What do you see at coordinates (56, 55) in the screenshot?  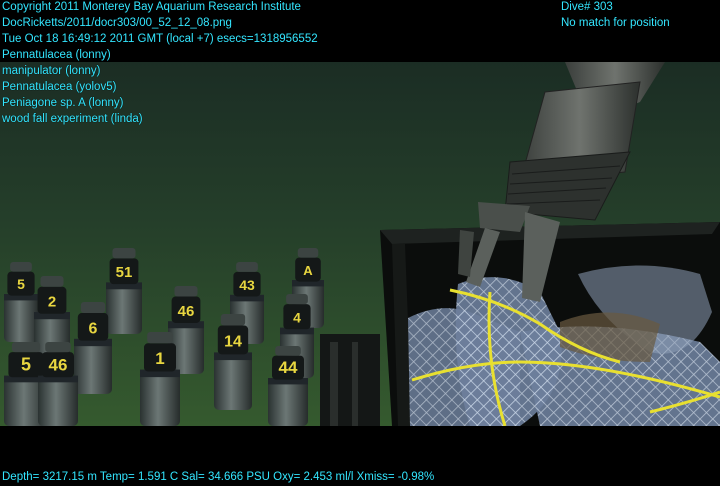 I see `annotation-line: Pennatulacea (lonny)` at bounding box center [56, 55].